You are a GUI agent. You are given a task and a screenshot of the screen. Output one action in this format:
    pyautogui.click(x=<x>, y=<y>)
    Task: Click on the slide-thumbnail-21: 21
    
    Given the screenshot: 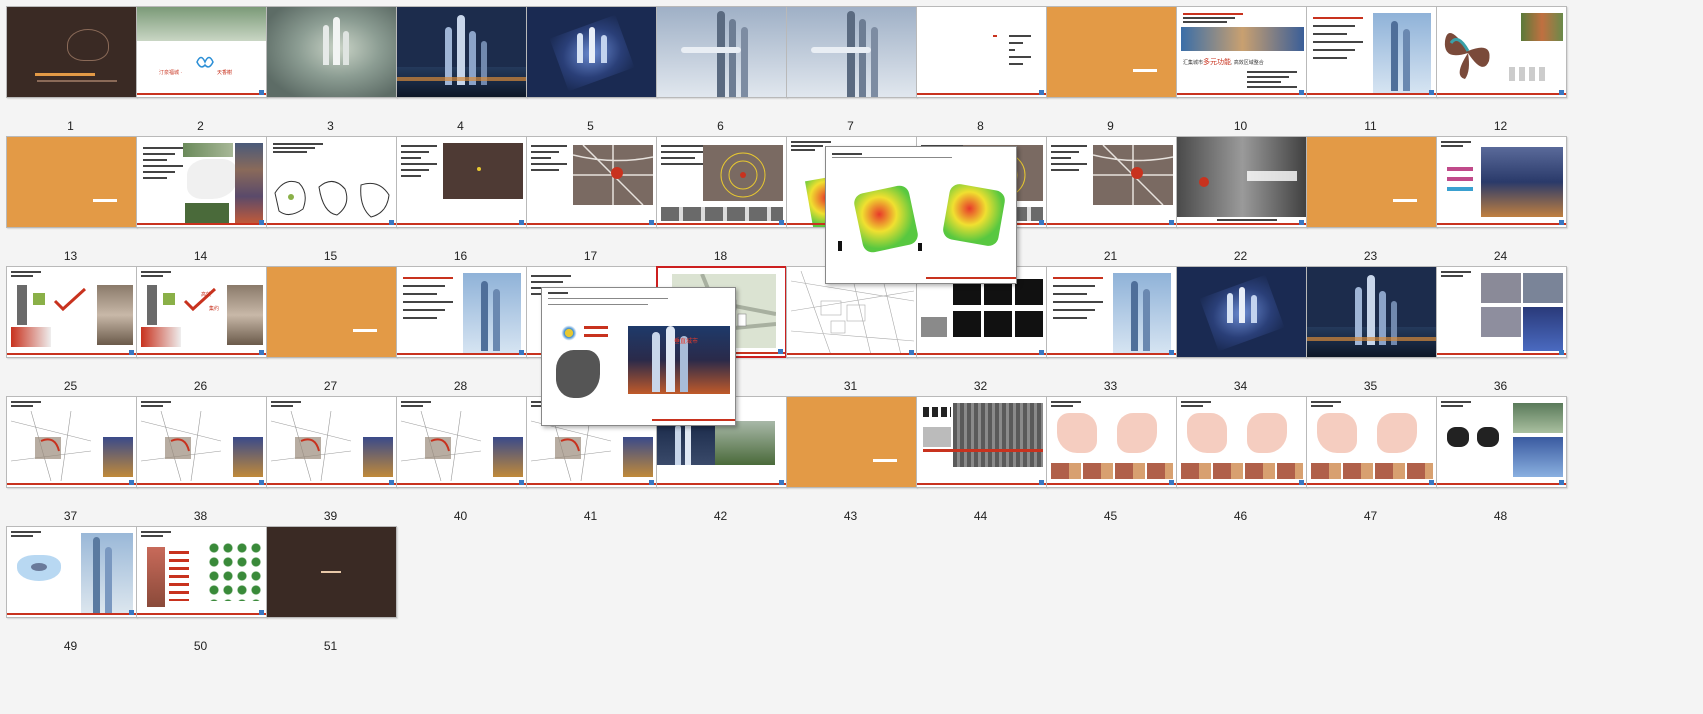 What is the action you would take?
    pyautogui.click(x=1110, y=200)
    